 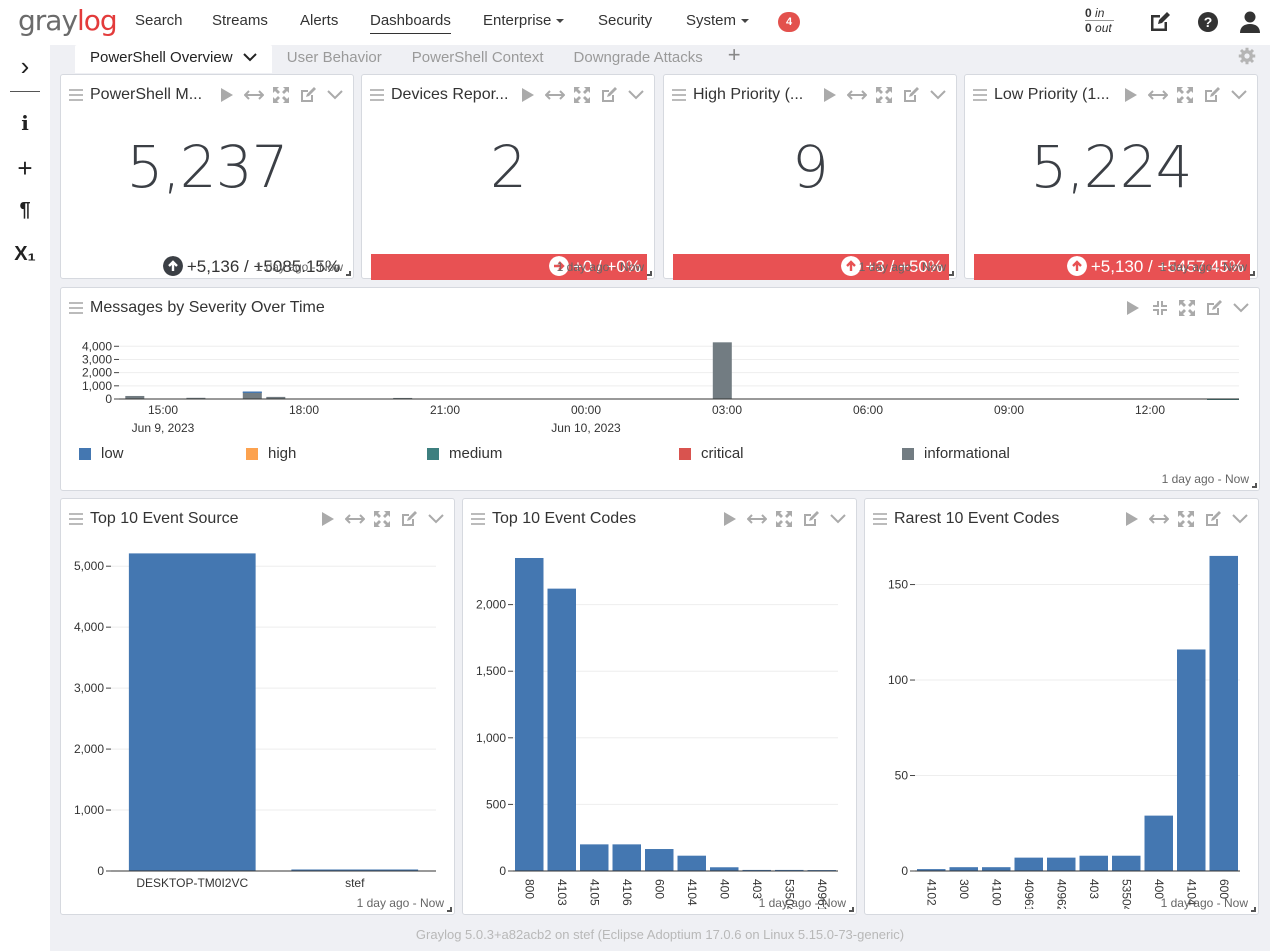 What do you see at coordinates (1250, 22) in the screenshot?
I see `user-icon` at bounding box center [1250, 22].